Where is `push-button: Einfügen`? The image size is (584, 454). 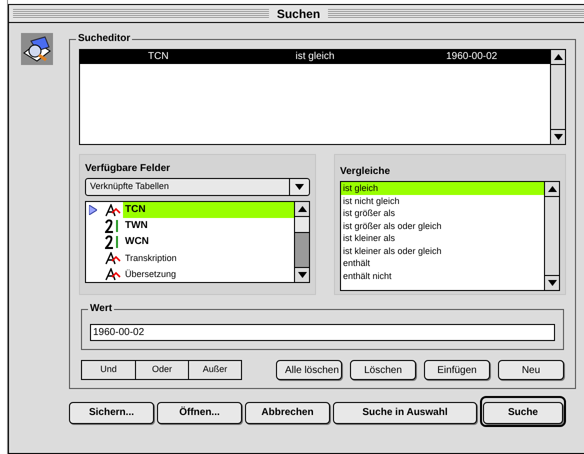 push-button: Einfügen is located at coordinates (457, 370).